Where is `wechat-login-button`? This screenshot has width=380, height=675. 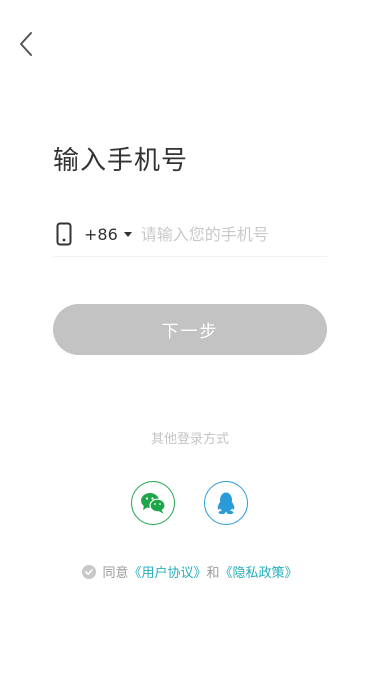 wechat-login-button is located at coordinates (153, 503).